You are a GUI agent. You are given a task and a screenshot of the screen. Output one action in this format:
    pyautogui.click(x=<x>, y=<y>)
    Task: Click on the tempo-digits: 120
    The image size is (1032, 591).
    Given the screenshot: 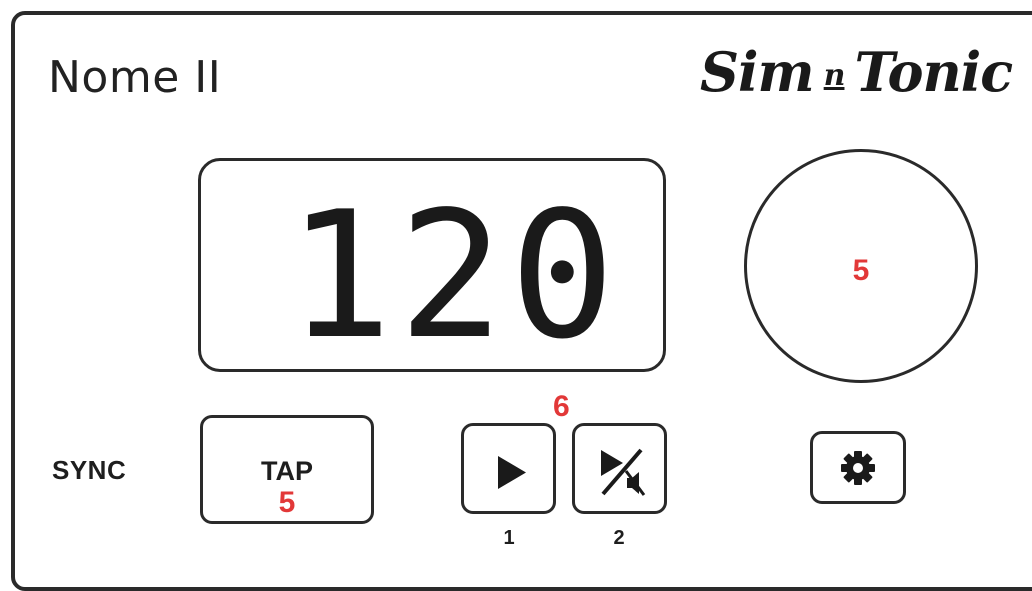 What is the action you would take?
    pyautogui.click(x=454, y=275)
    